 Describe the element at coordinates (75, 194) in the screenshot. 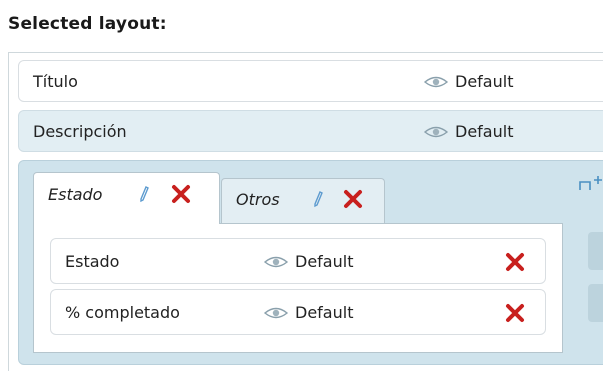

I see `tab-label: Estado` at that location.